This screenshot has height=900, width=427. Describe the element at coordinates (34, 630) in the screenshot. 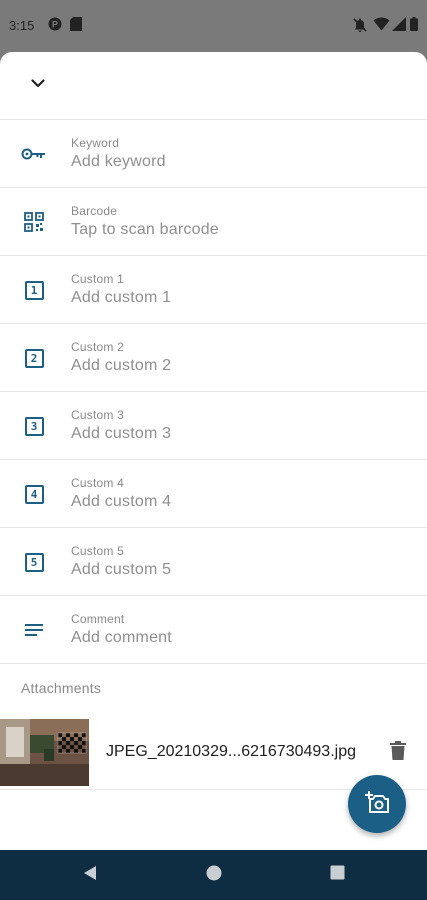

I see `comment-lines-icon` at that location.